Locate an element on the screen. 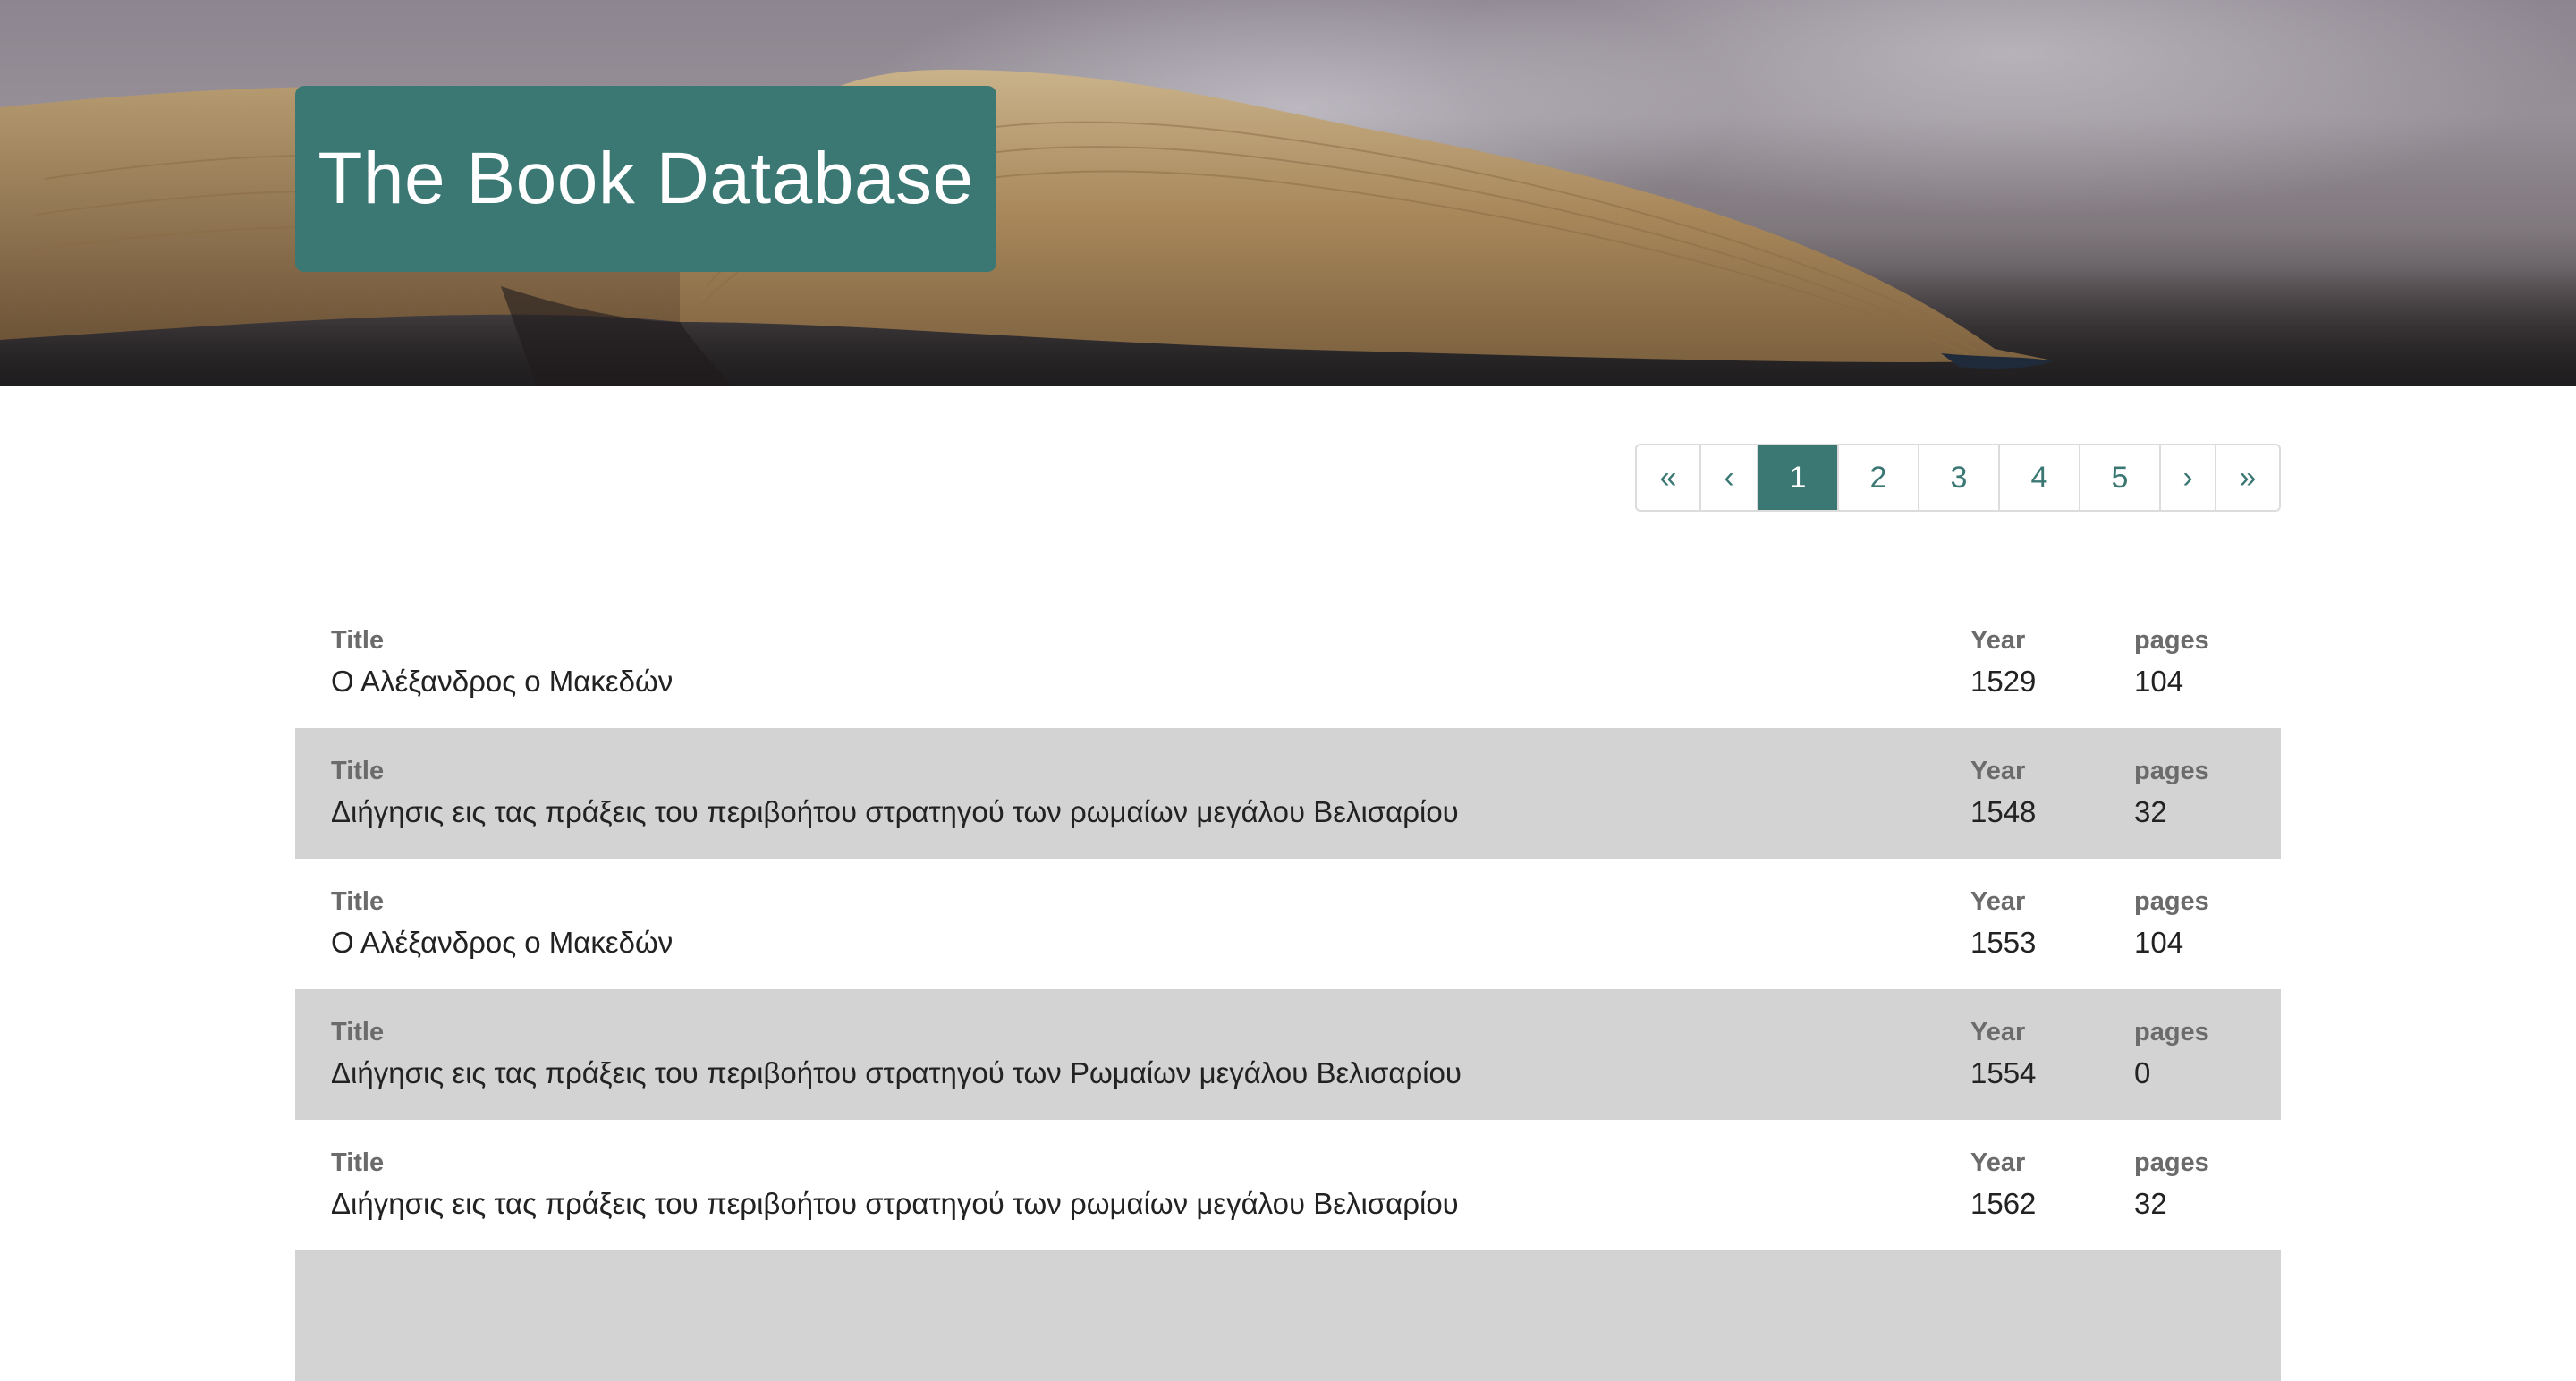 This screenshot has height=1381, width=2576. pages-cell: pages 0 is located at coordinates (2171, 1055).